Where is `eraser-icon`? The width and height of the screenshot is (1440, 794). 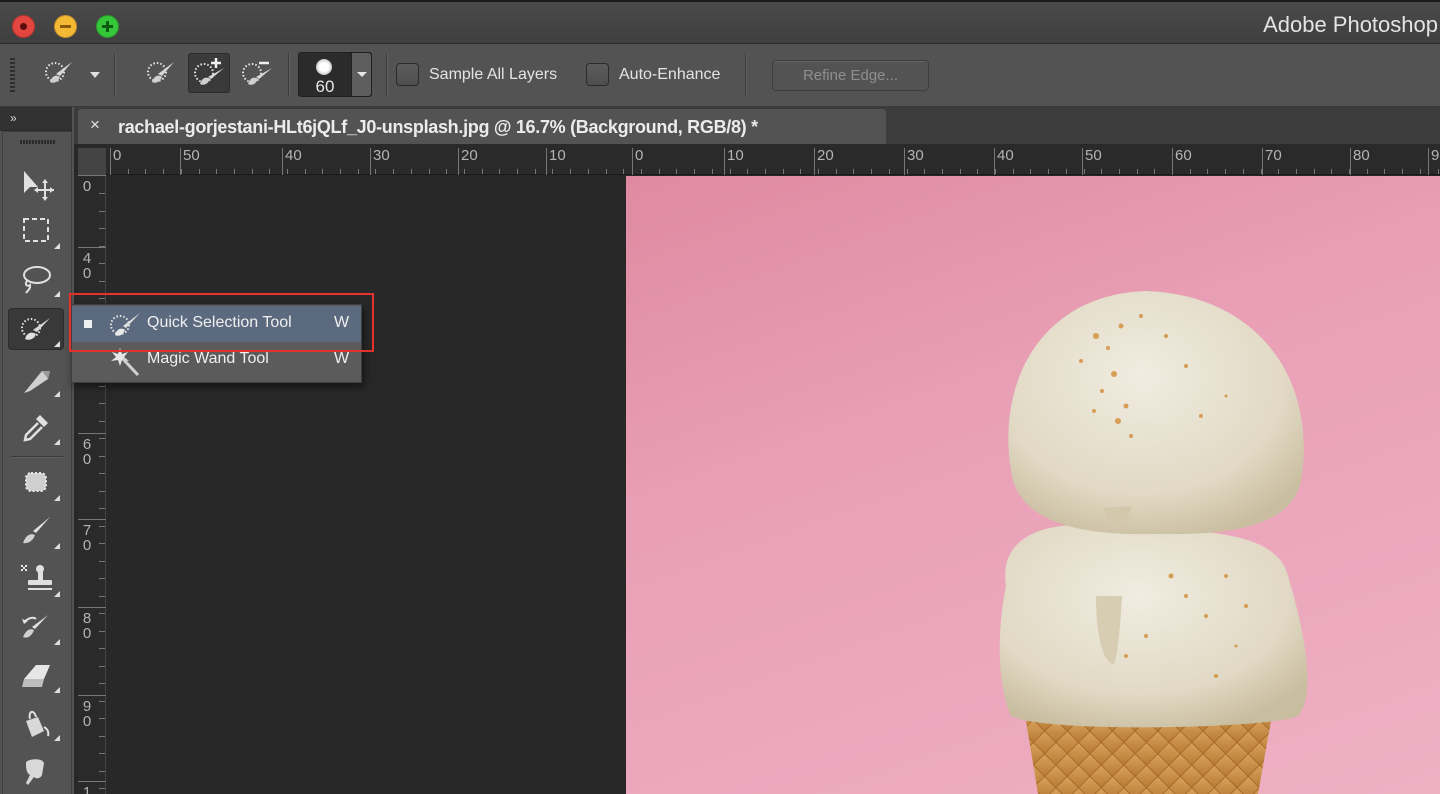
eraser-icon is located at coordinates (36, 676).